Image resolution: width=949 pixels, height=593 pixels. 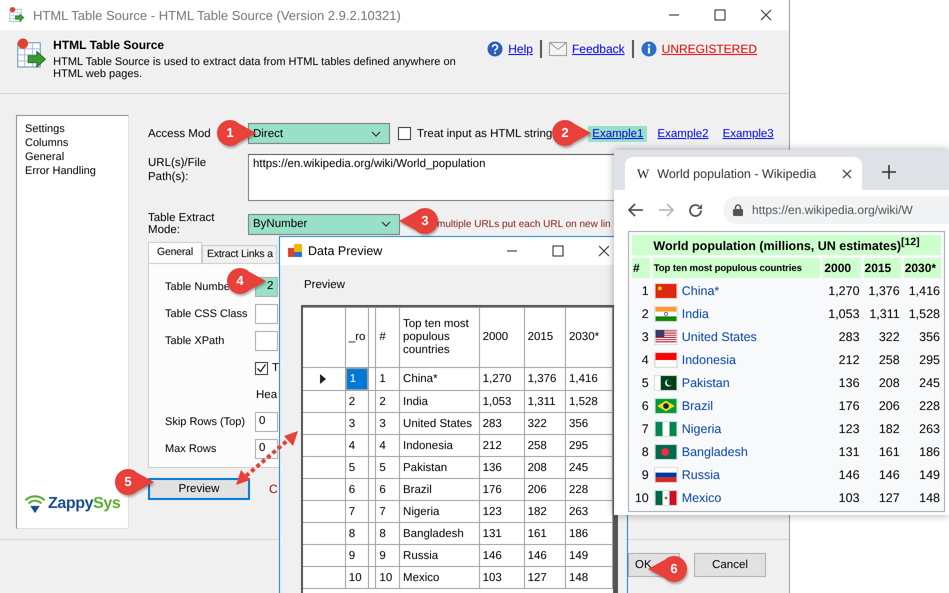 I want to click on table-cell: China*, so click(x=440, y=379).